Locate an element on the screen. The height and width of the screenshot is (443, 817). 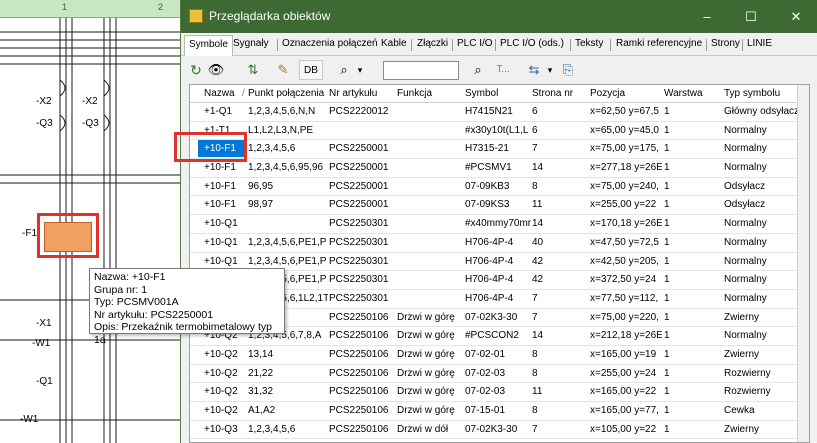
column-header-warstwa: Warstwa is located at coordinates (683, 93).